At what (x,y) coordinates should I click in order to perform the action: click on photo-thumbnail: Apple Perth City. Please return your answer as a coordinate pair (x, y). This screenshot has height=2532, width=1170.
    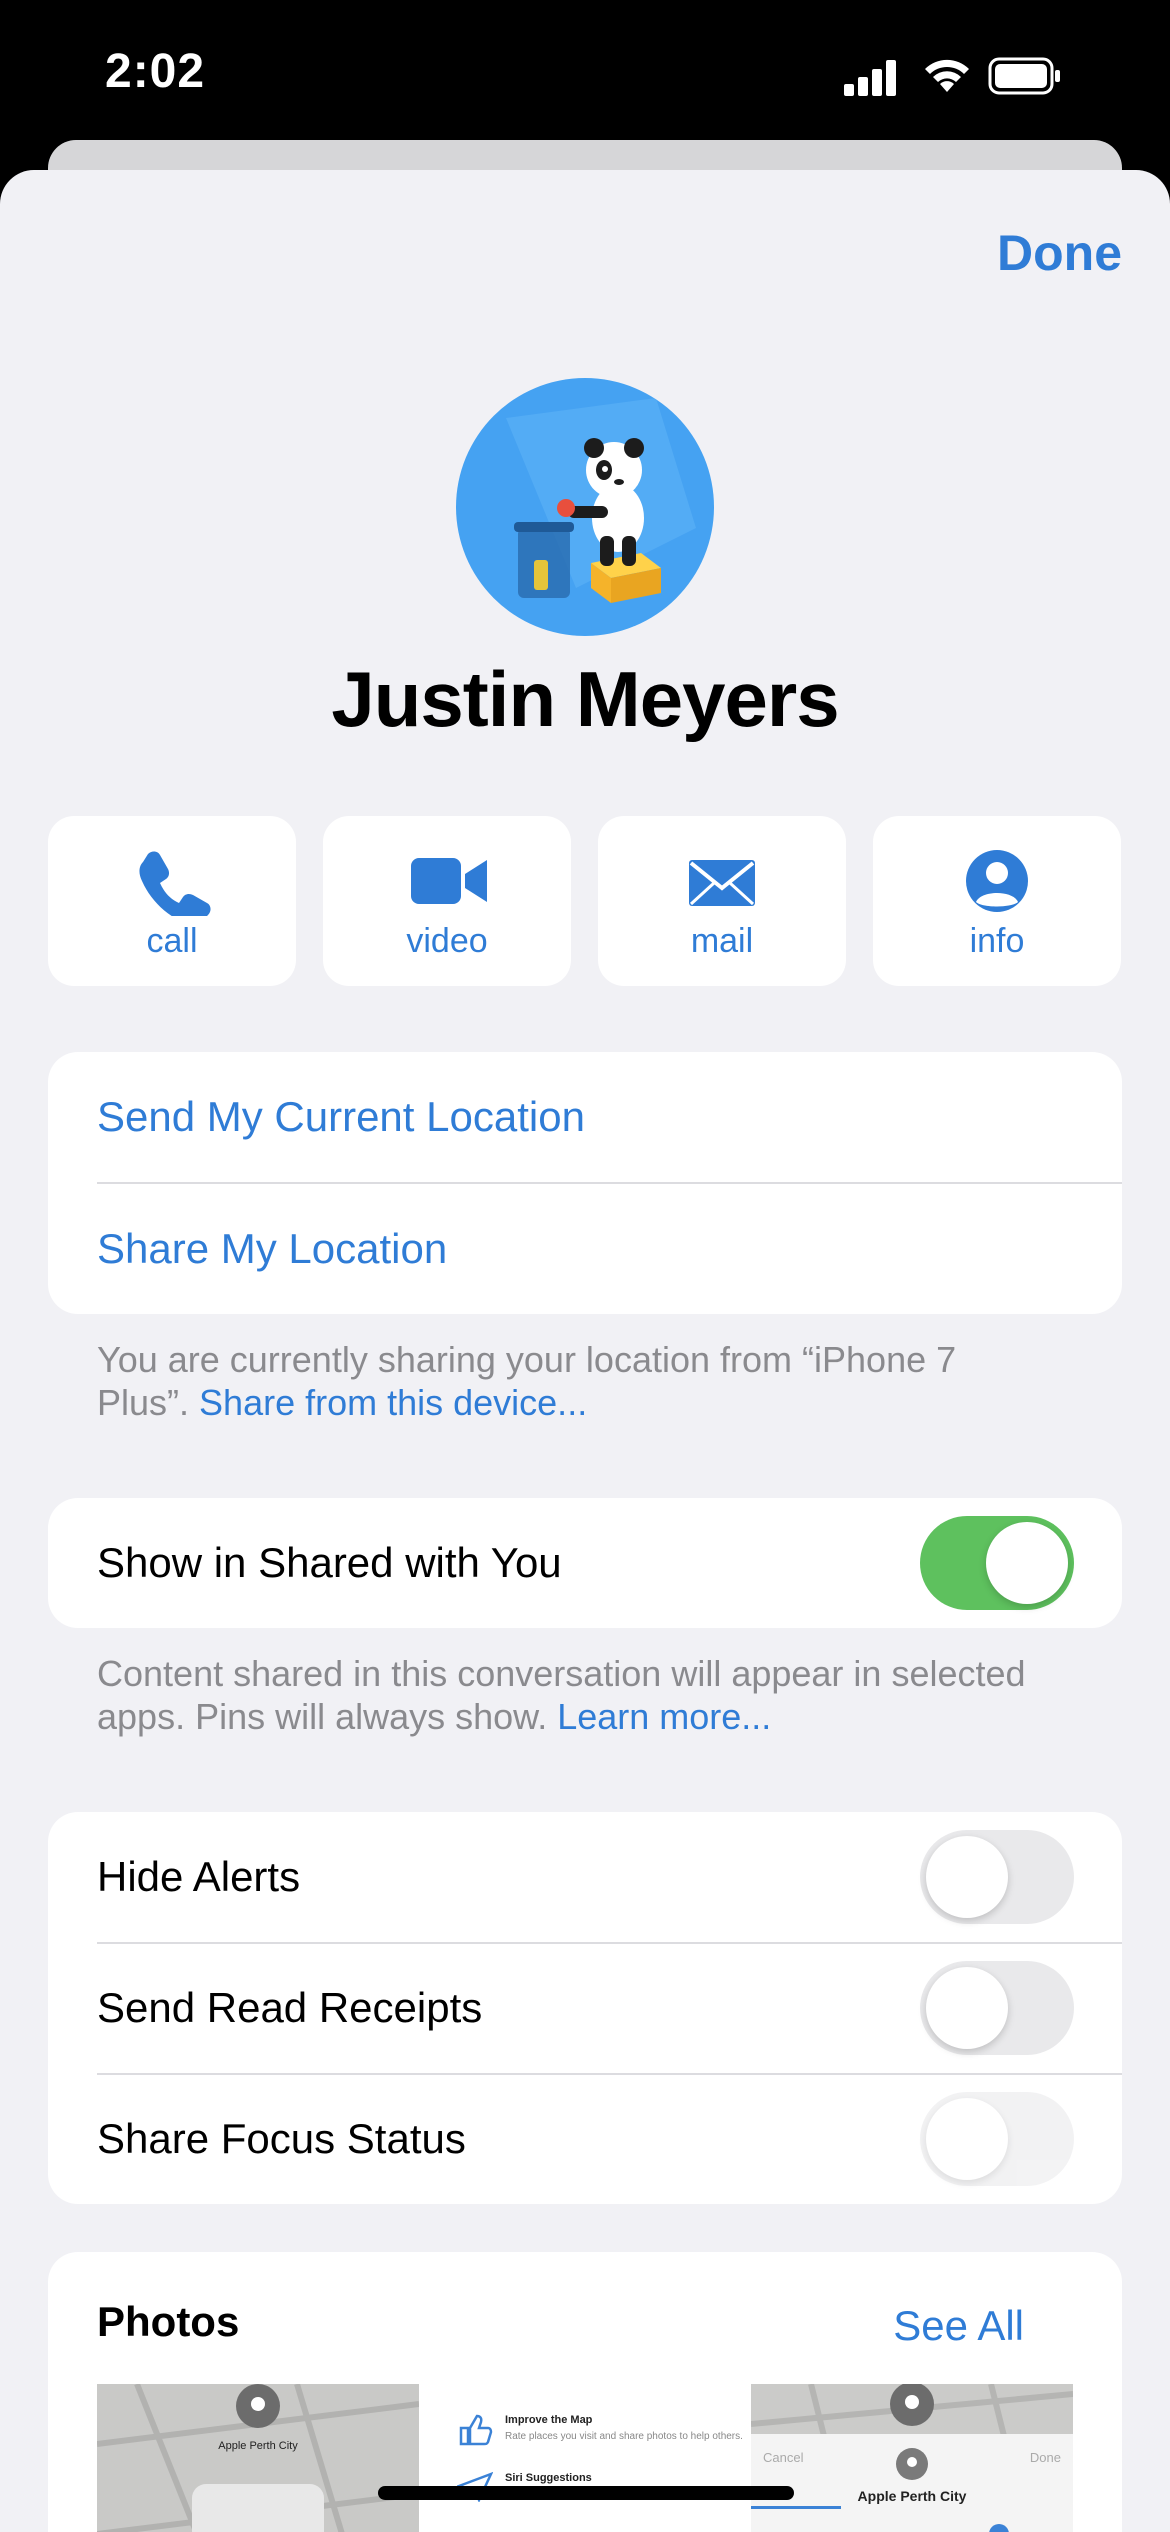
    Looking at the image, I should click on (258, 2458).